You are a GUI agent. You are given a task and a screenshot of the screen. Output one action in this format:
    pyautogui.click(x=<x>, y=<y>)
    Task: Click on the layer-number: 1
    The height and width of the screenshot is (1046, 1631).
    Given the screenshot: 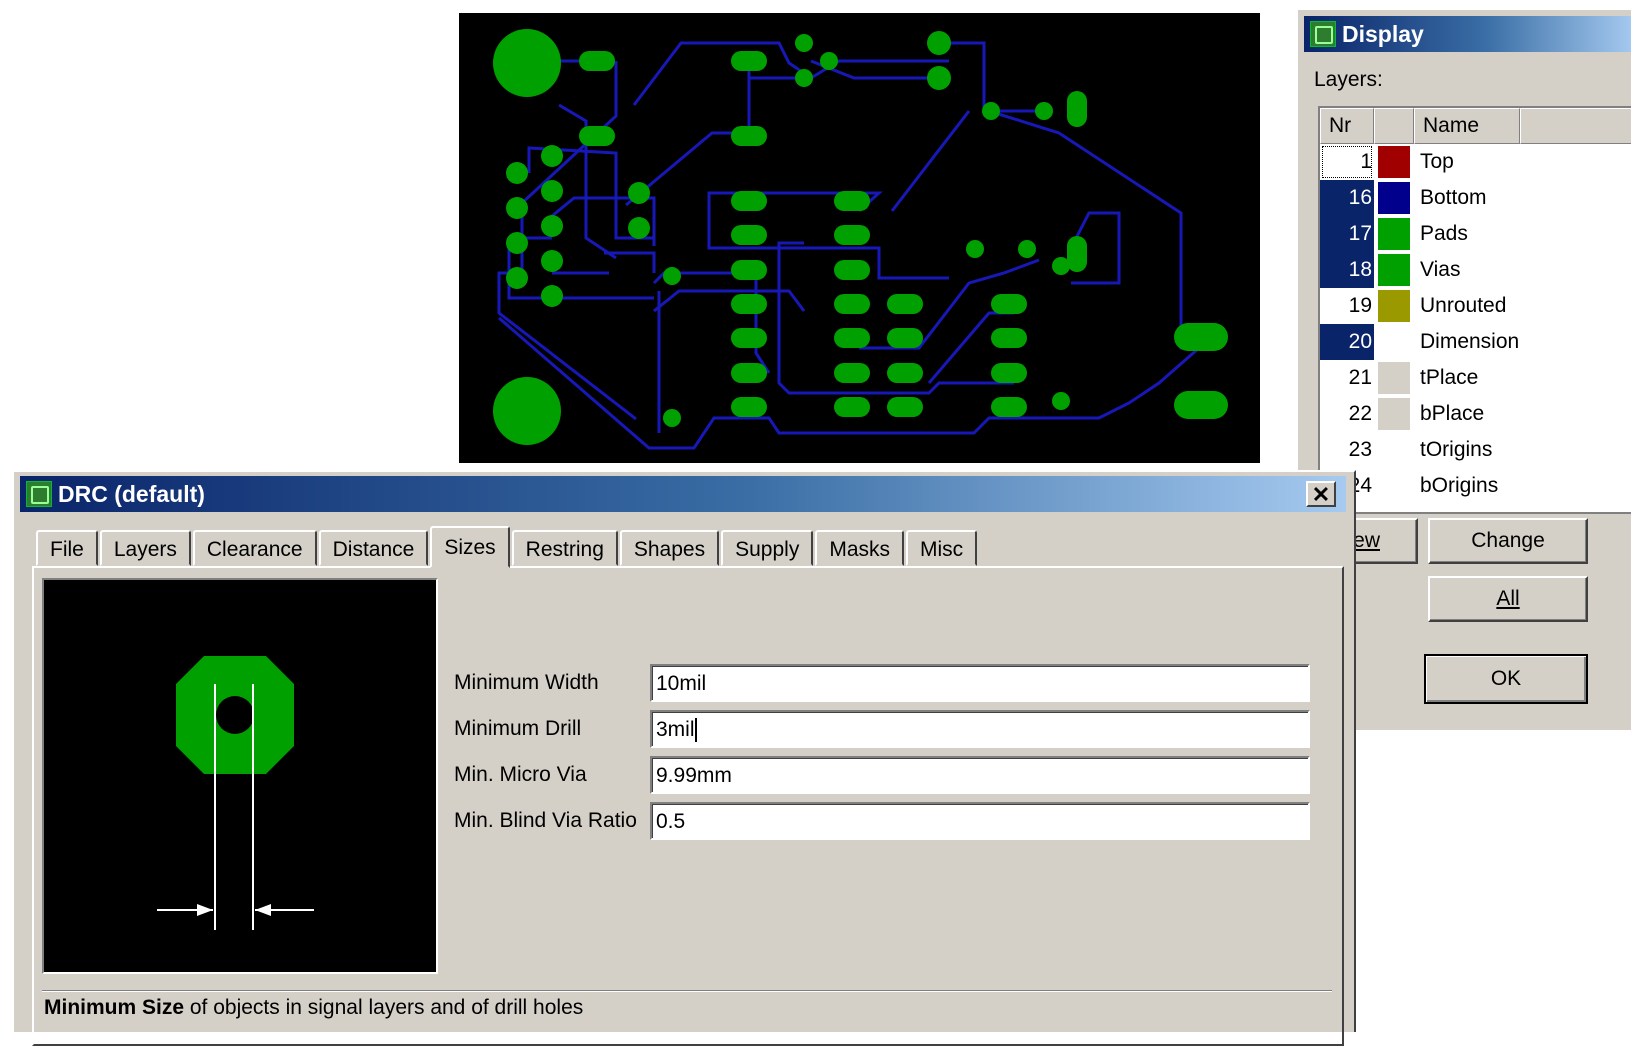 What is the action you would take?
    pyautogui.click(x=1347, y=162)
    